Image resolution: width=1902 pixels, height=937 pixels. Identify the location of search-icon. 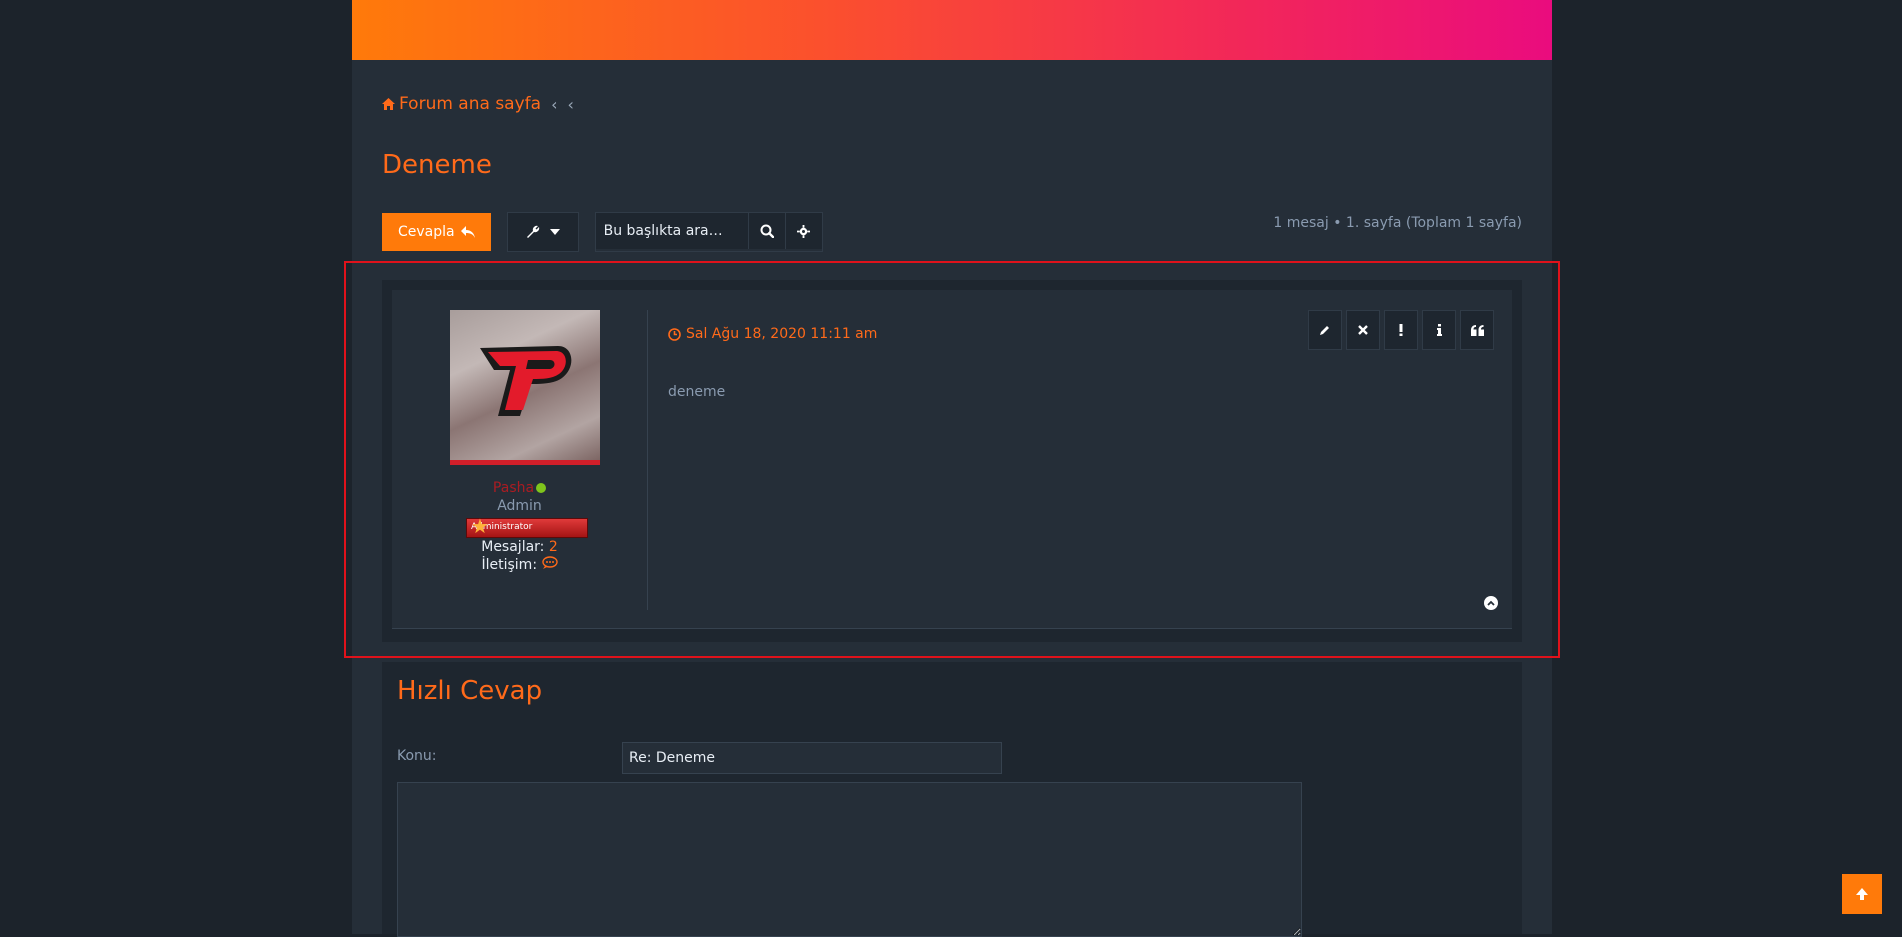
(767, 231).